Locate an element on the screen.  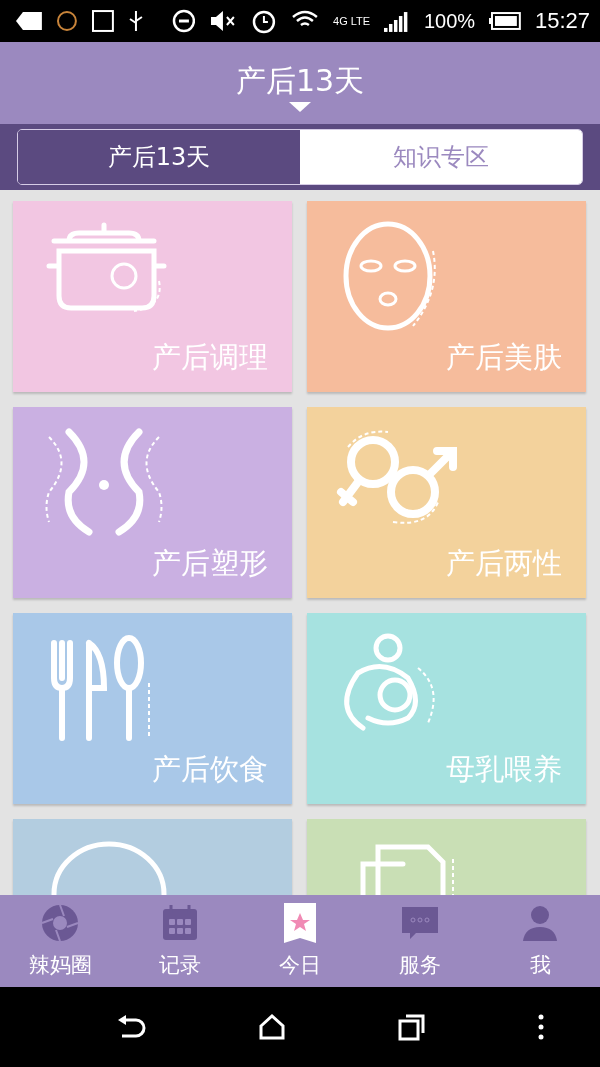
battery-percentage: 100% is located at coordinates (449, 21).